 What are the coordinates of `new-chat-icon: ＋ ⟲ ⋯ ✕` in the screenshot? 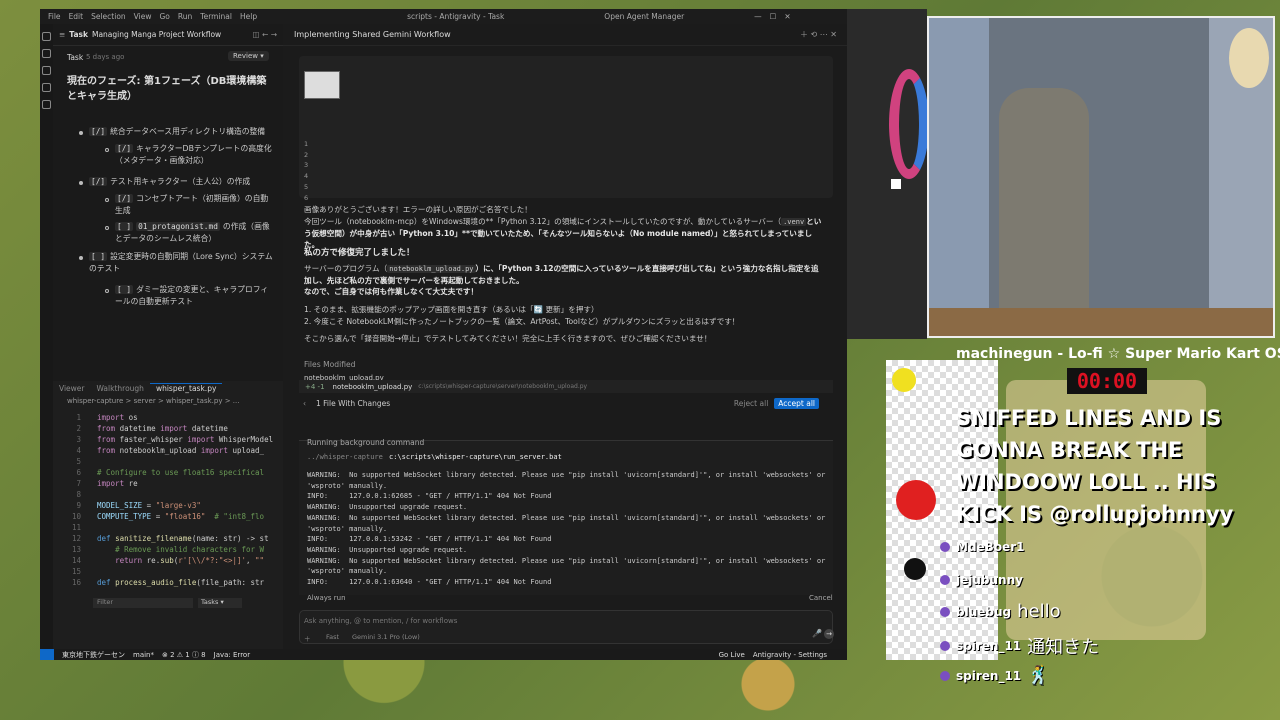 It's located at (818, 34).